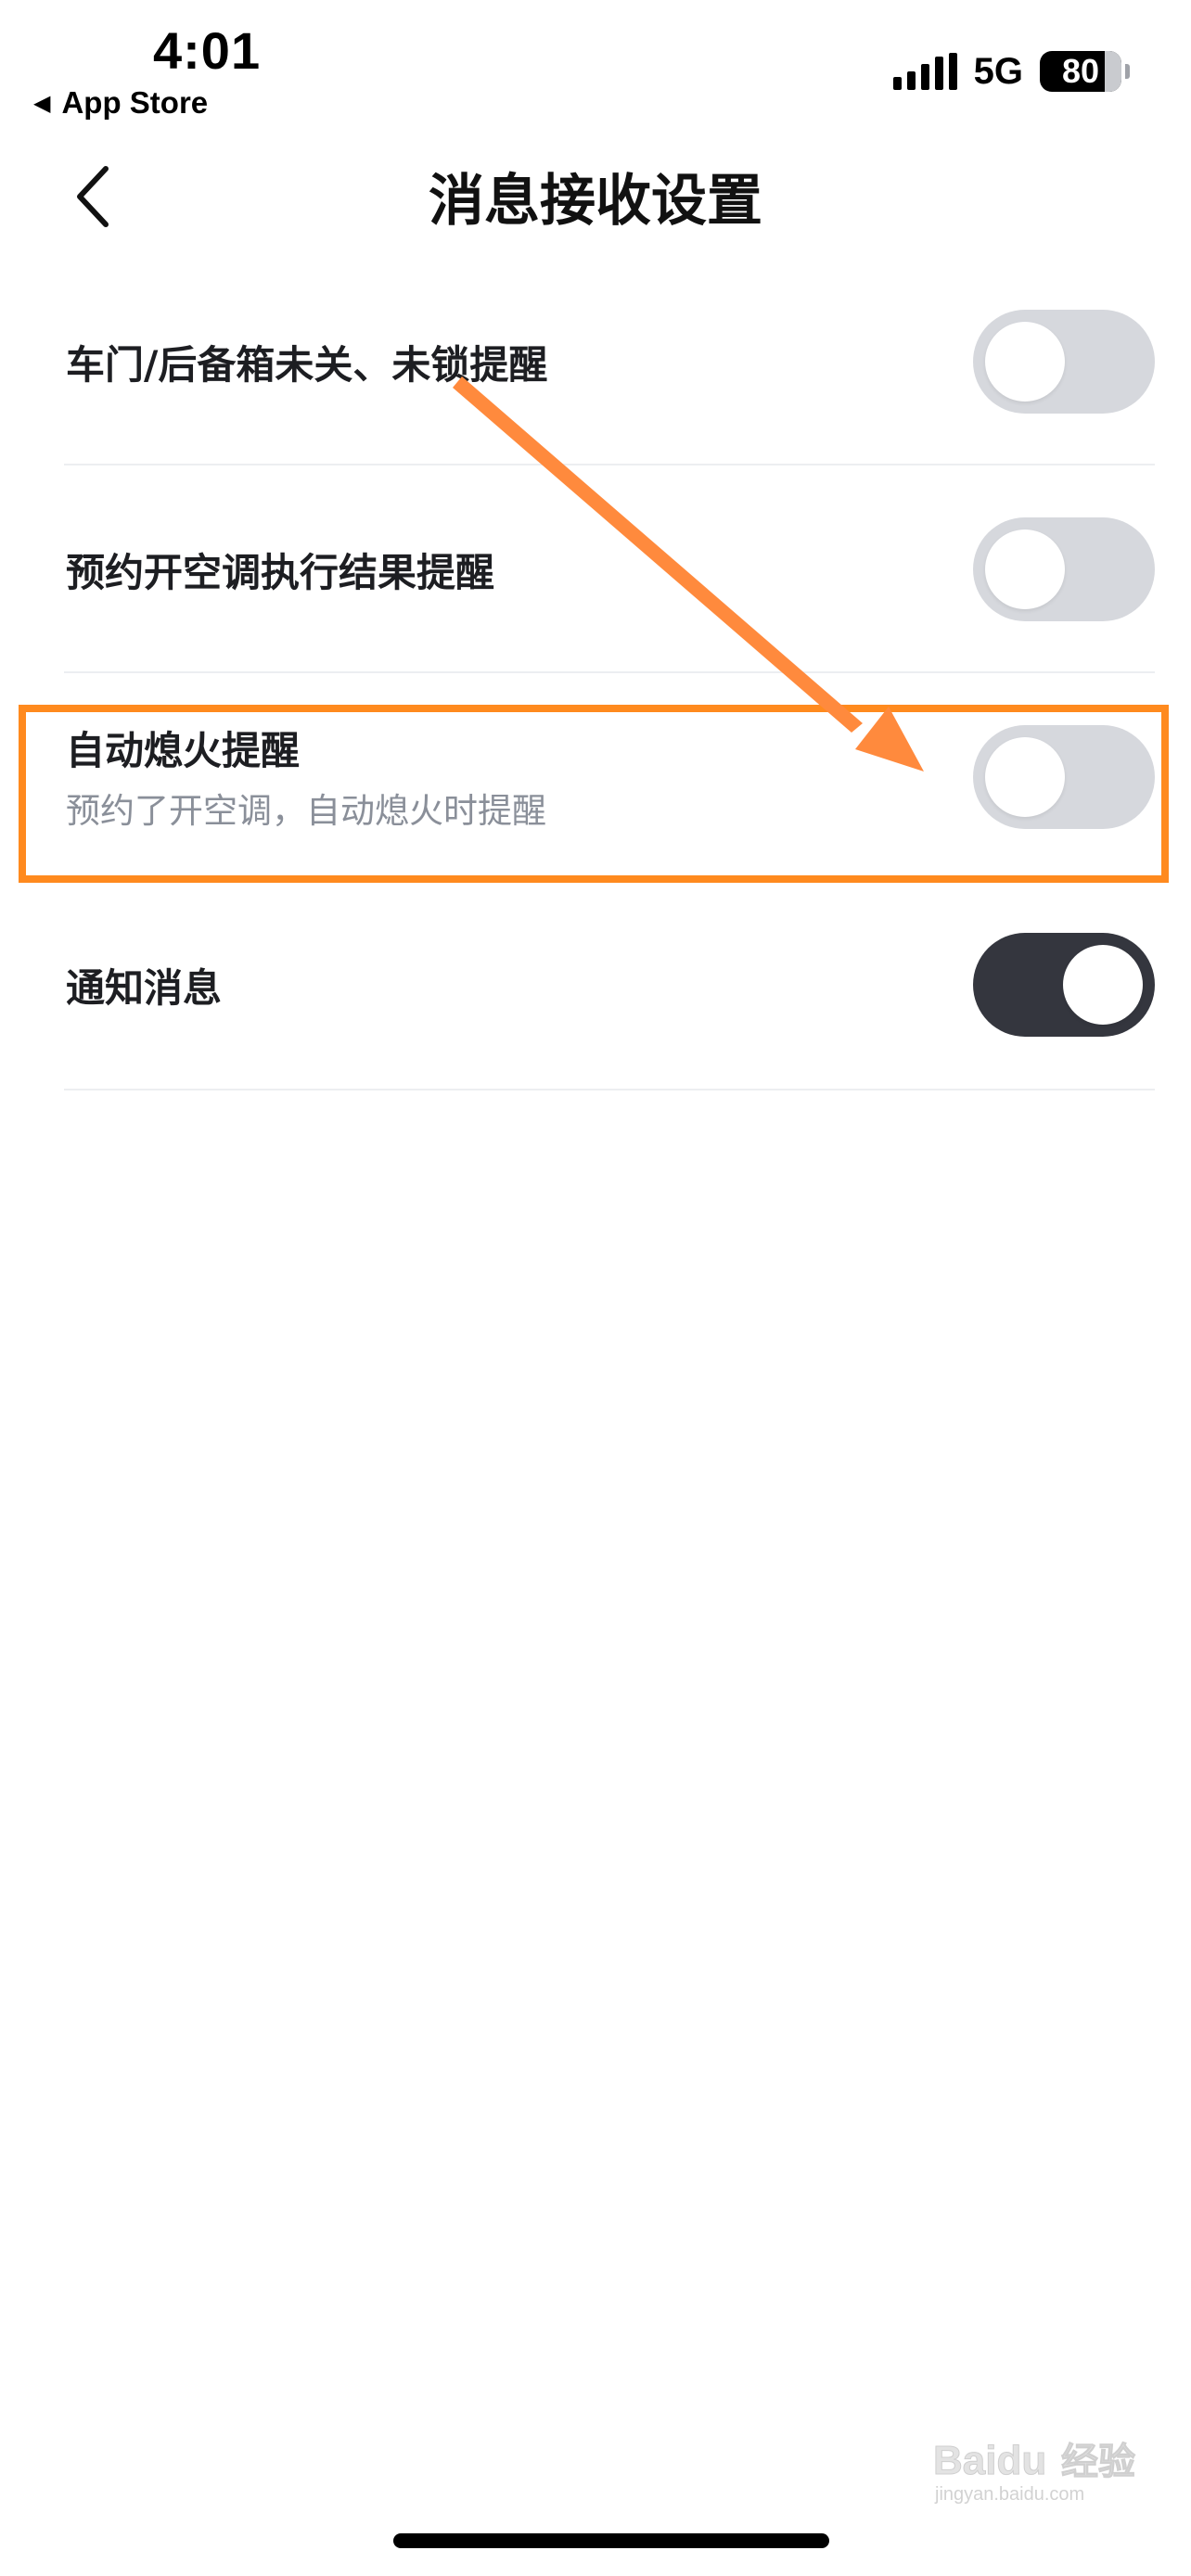 This screenshot has height=2576, width=1191. Describe the element at coordinates (610, 361) in the screenshot. I see `setting-row-door-trunk-reminder: 车门/后备箱未关、未锁提醒` at that location.